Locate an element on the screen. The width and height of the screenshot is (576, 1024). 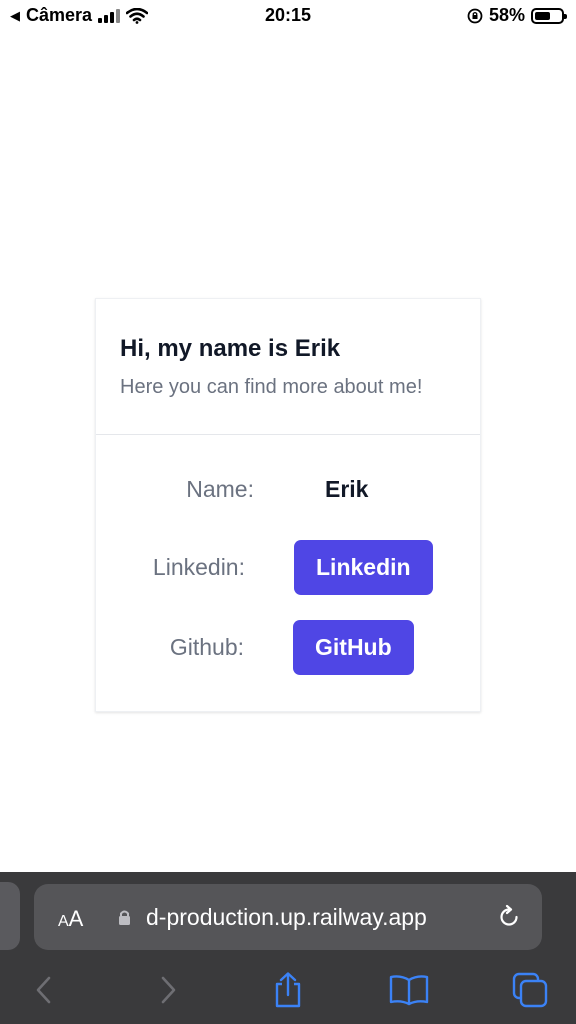
tabs-icon is located at coordinates (530, 990).